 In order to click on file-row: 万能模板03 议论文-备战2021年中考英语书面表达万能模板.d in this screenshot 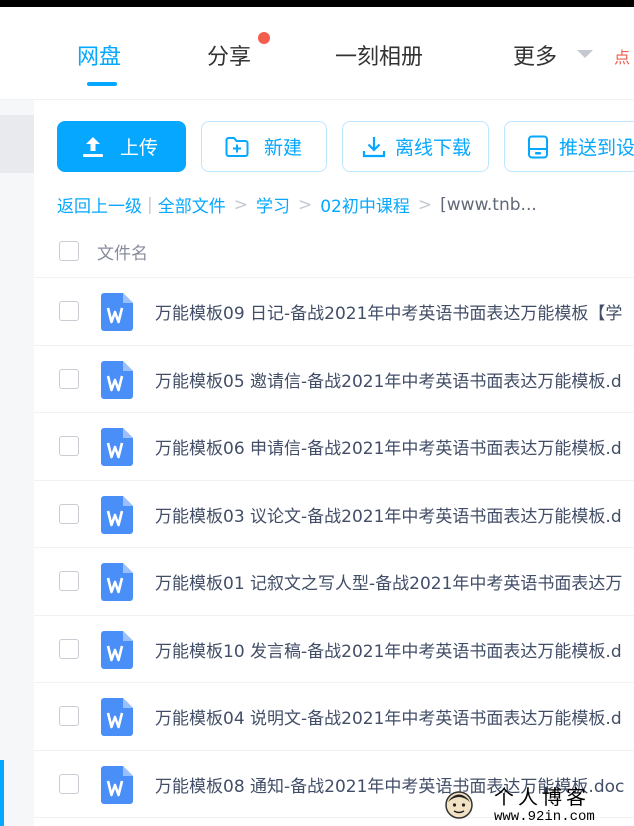, I will do `click(334, 514)`.